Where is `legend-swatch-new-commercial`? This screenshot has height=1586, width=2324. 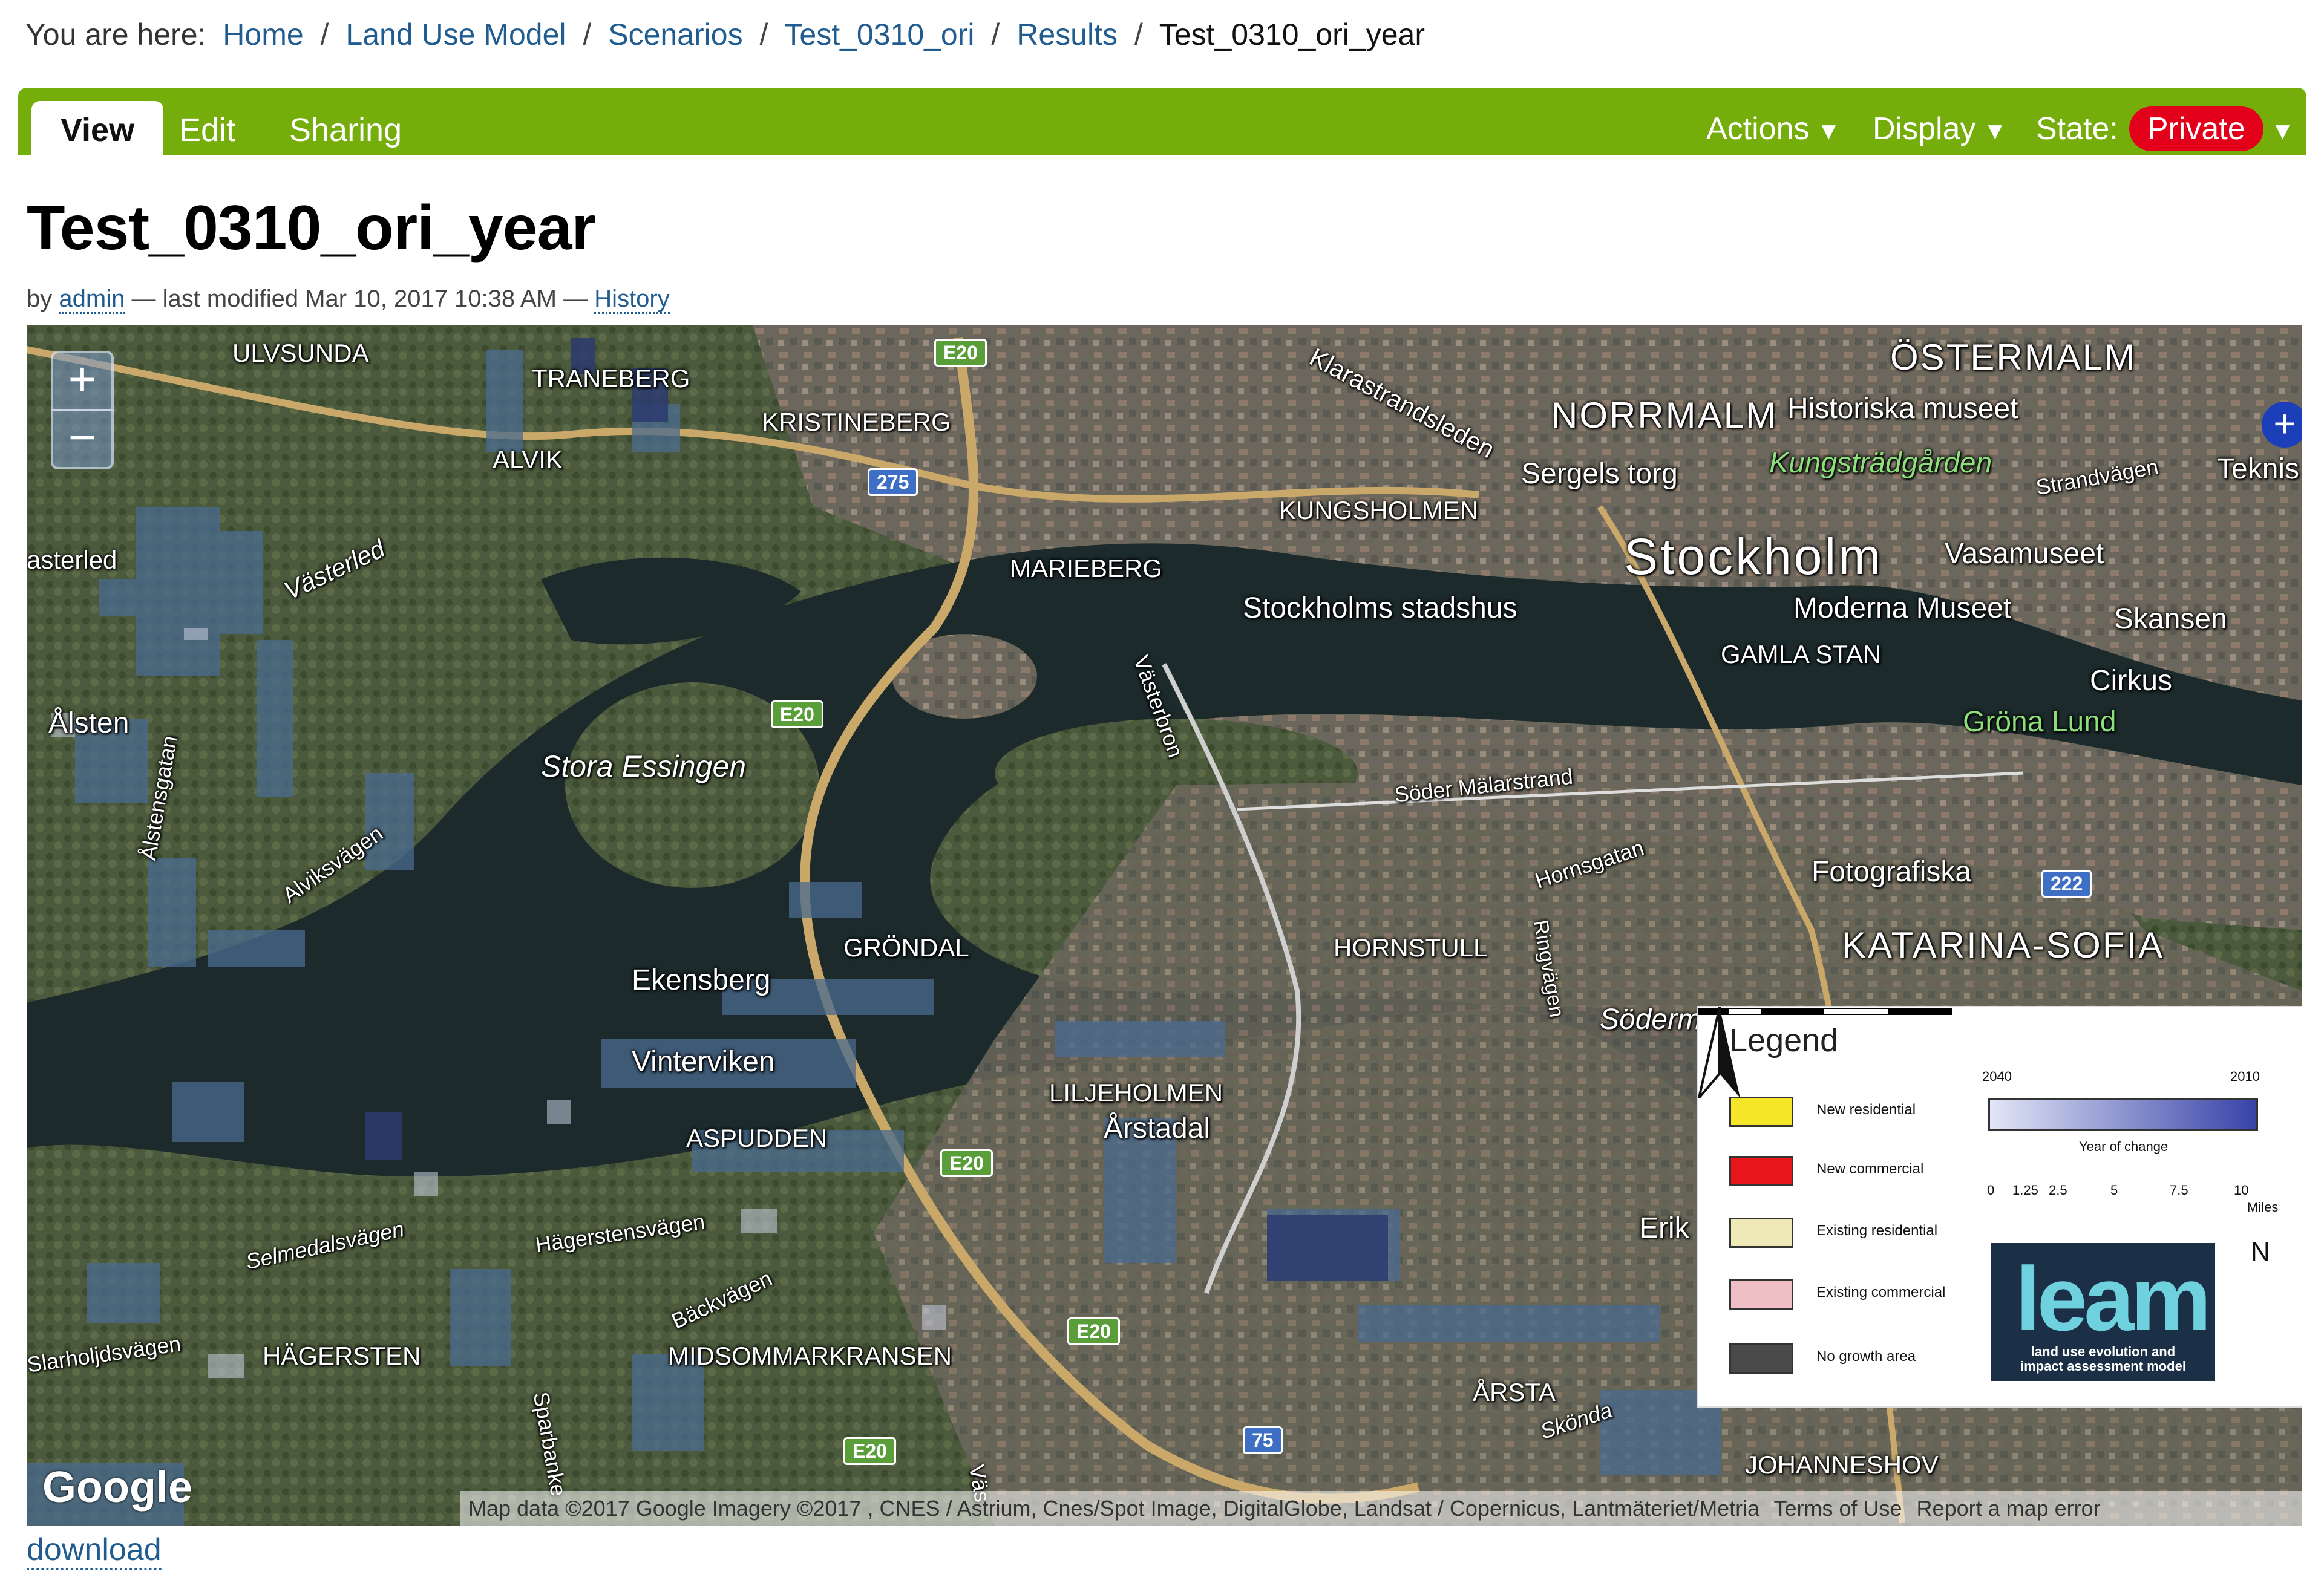
legend-swatch-new-commercial is located at coordinates (1761, 1171).